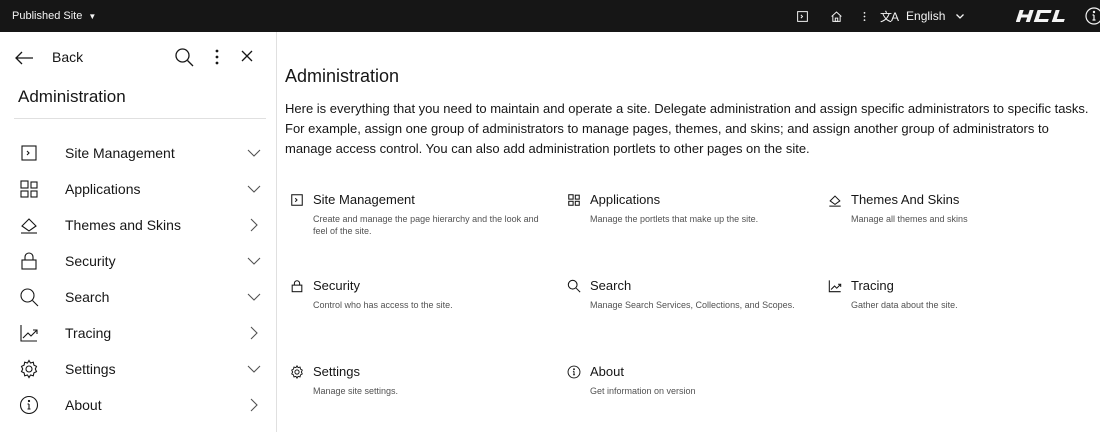 This screenshot has width=1100, height=432. I want to click on caret-down-icon: ▼, so click(92, 16).